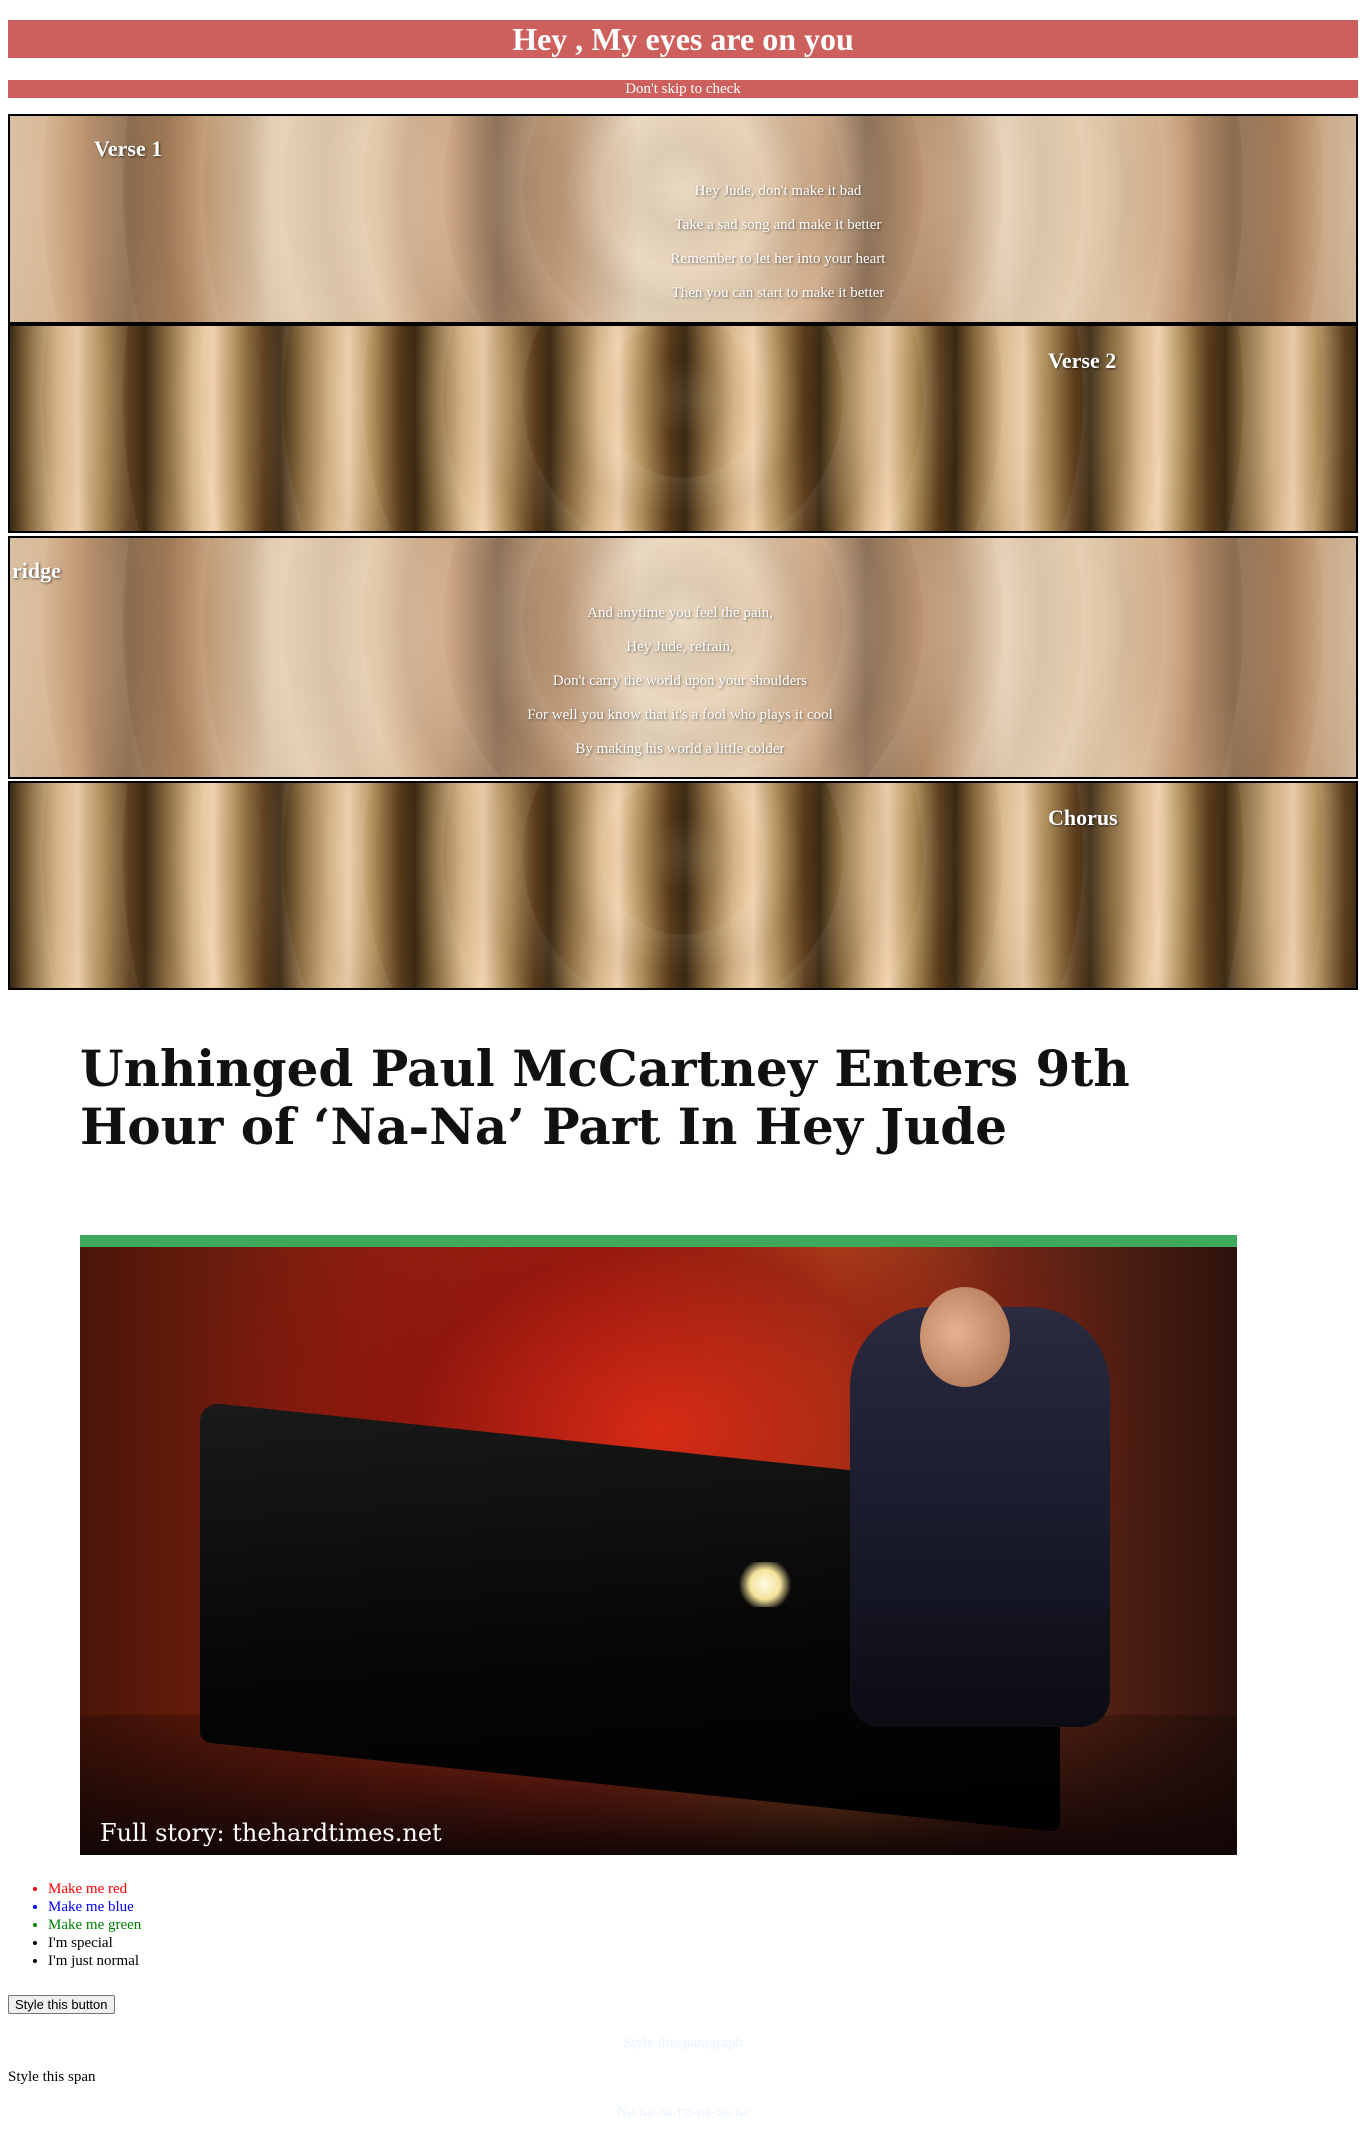  What do you see at coordinates (965, 1337) in the screenshot?
I see `photo-pianist-head` at bounding box center [965, 1337].